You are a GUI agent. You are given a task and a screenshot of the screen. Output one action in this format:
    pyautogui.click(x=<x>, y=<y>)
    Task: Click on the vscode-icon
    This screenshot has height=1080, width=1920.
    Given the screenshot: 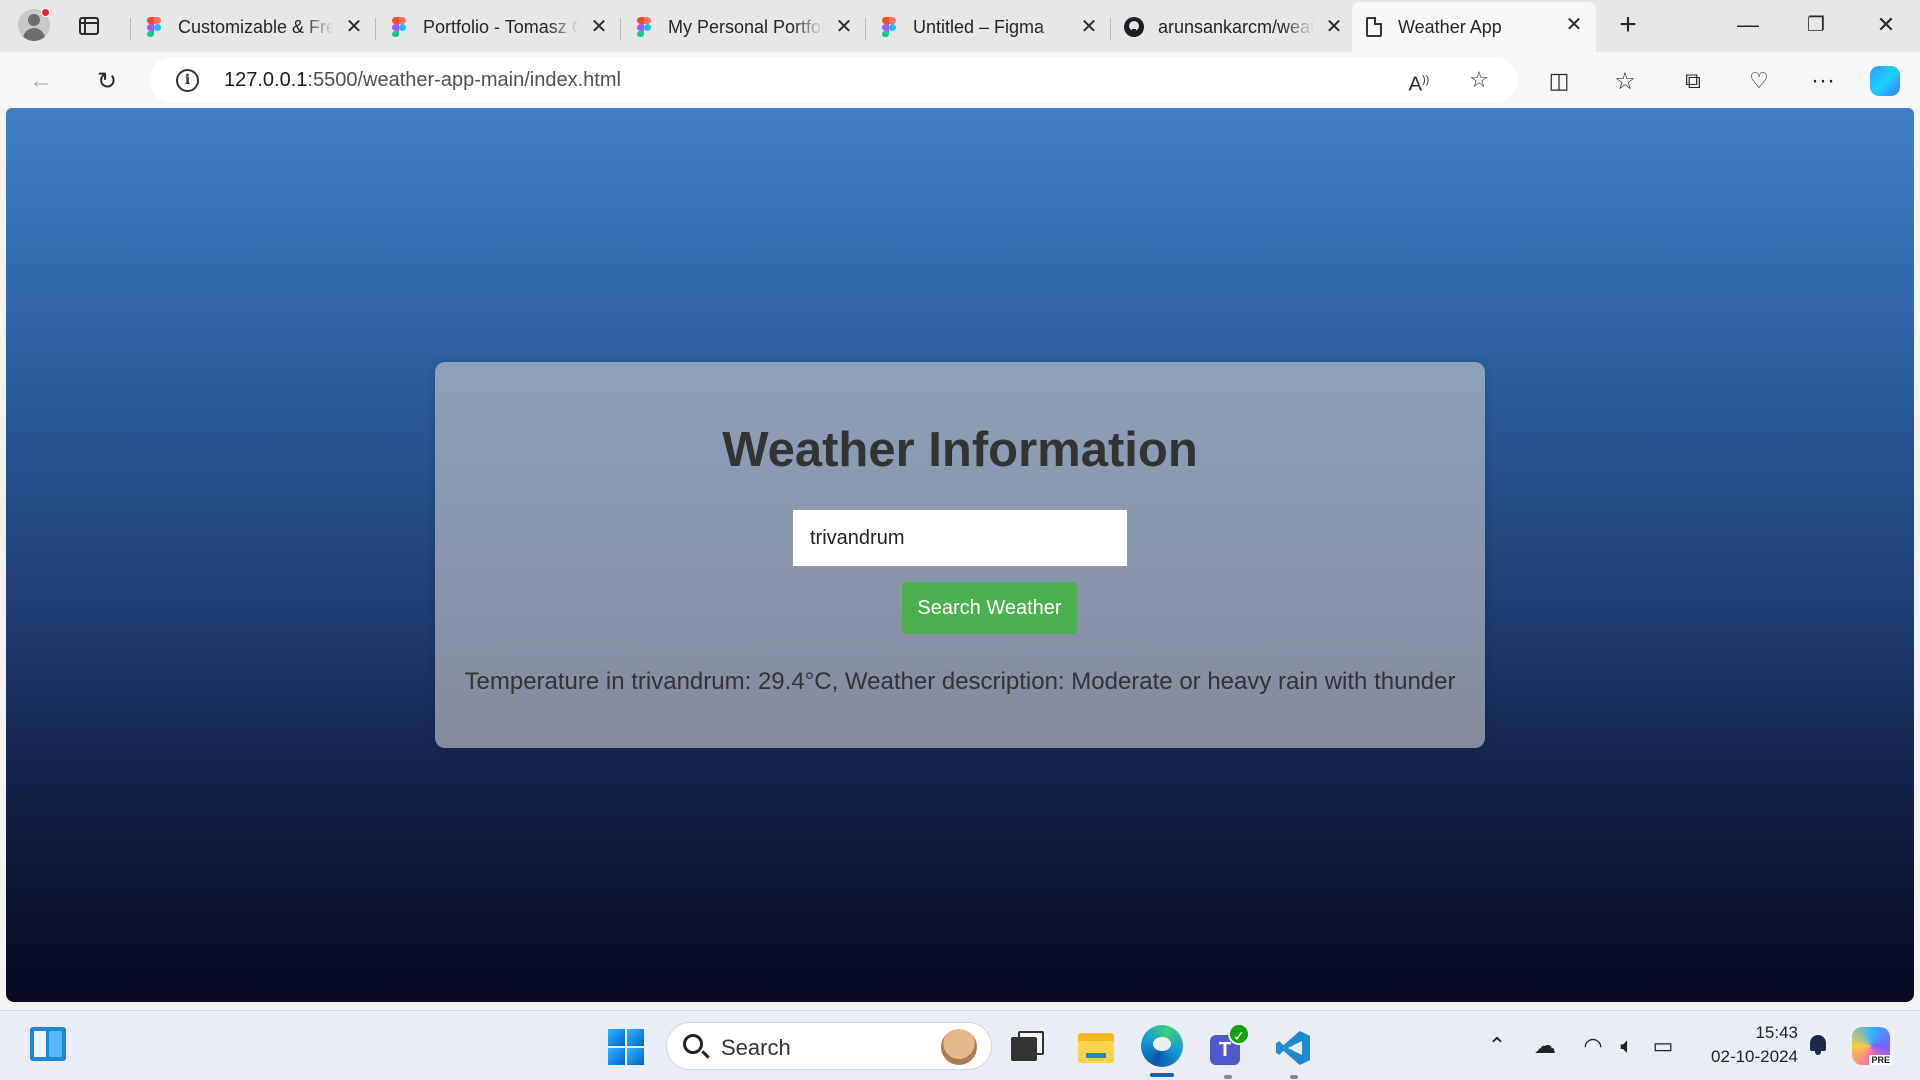 What is the action you would take?
    pyautogui.click(x=1292, y=1047)
    